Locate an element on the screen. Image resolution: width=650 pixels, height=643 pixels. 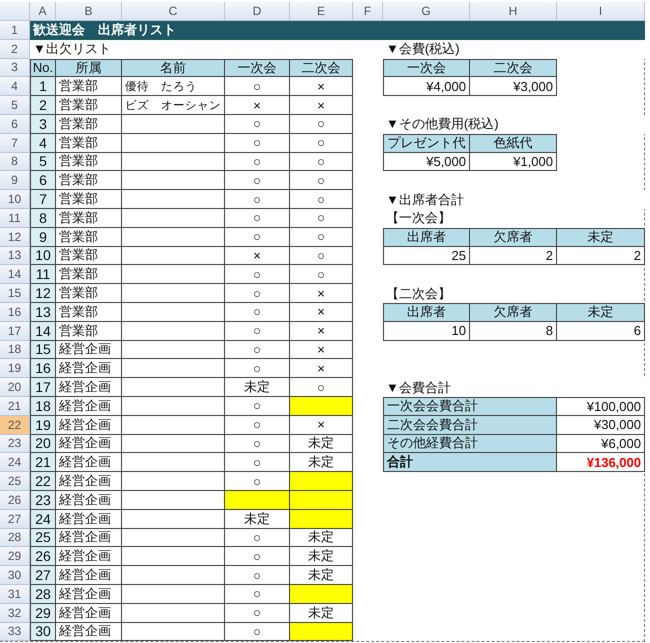
row-header: 9 is located at coordinates (15, 180).